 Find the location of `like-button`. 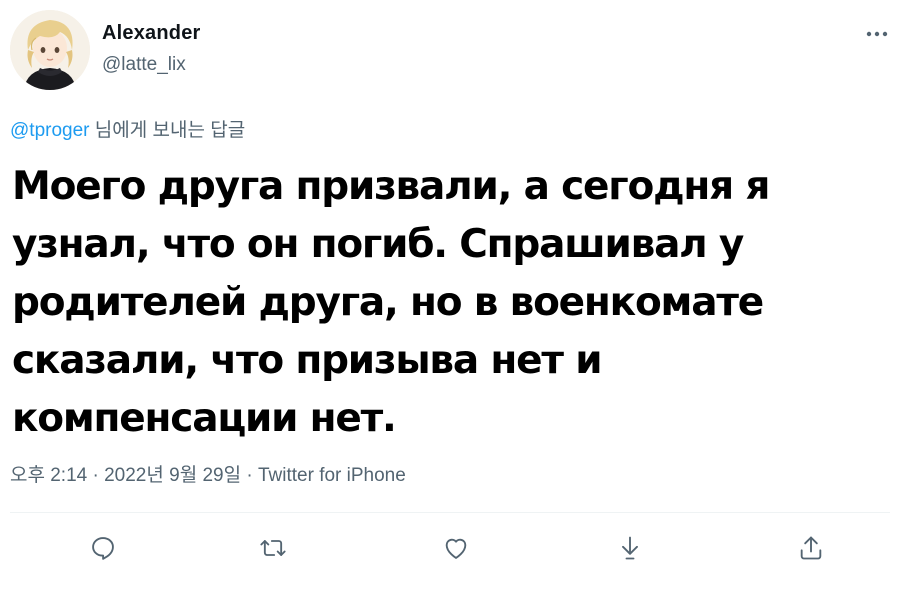

like-button is located at coordinates (456, 548).